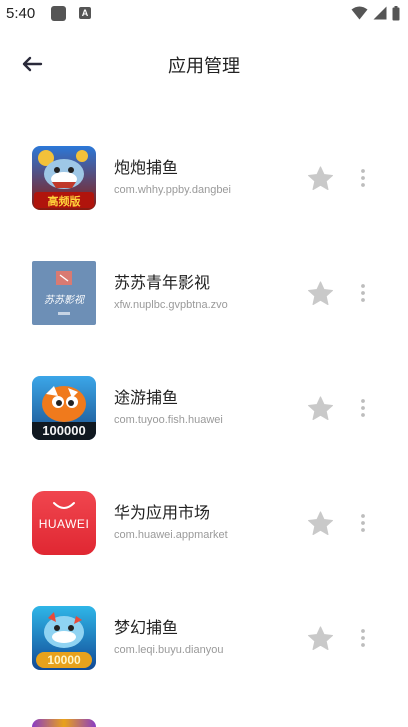 The width and height of the screenshot is (408, 727). Describe the element at coordinates (146, 167) in the screenshot. I see `app-name: 炮炮捕鱼` at that location.